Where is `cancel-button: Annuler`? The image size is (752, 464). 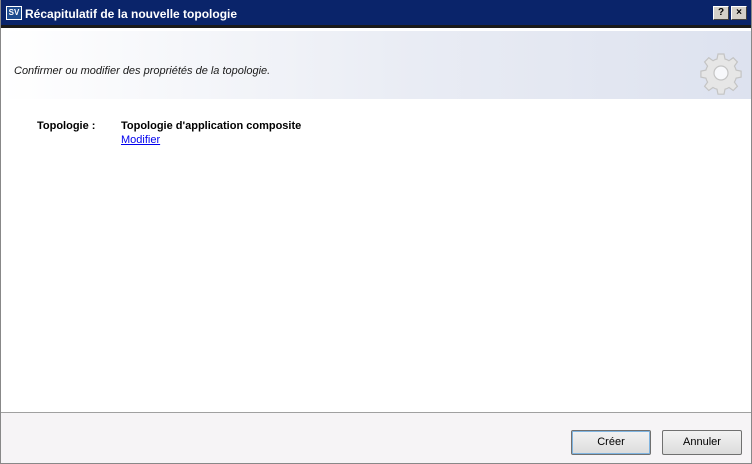 cancel-button: Annuler is located at coordinates (702, 442).